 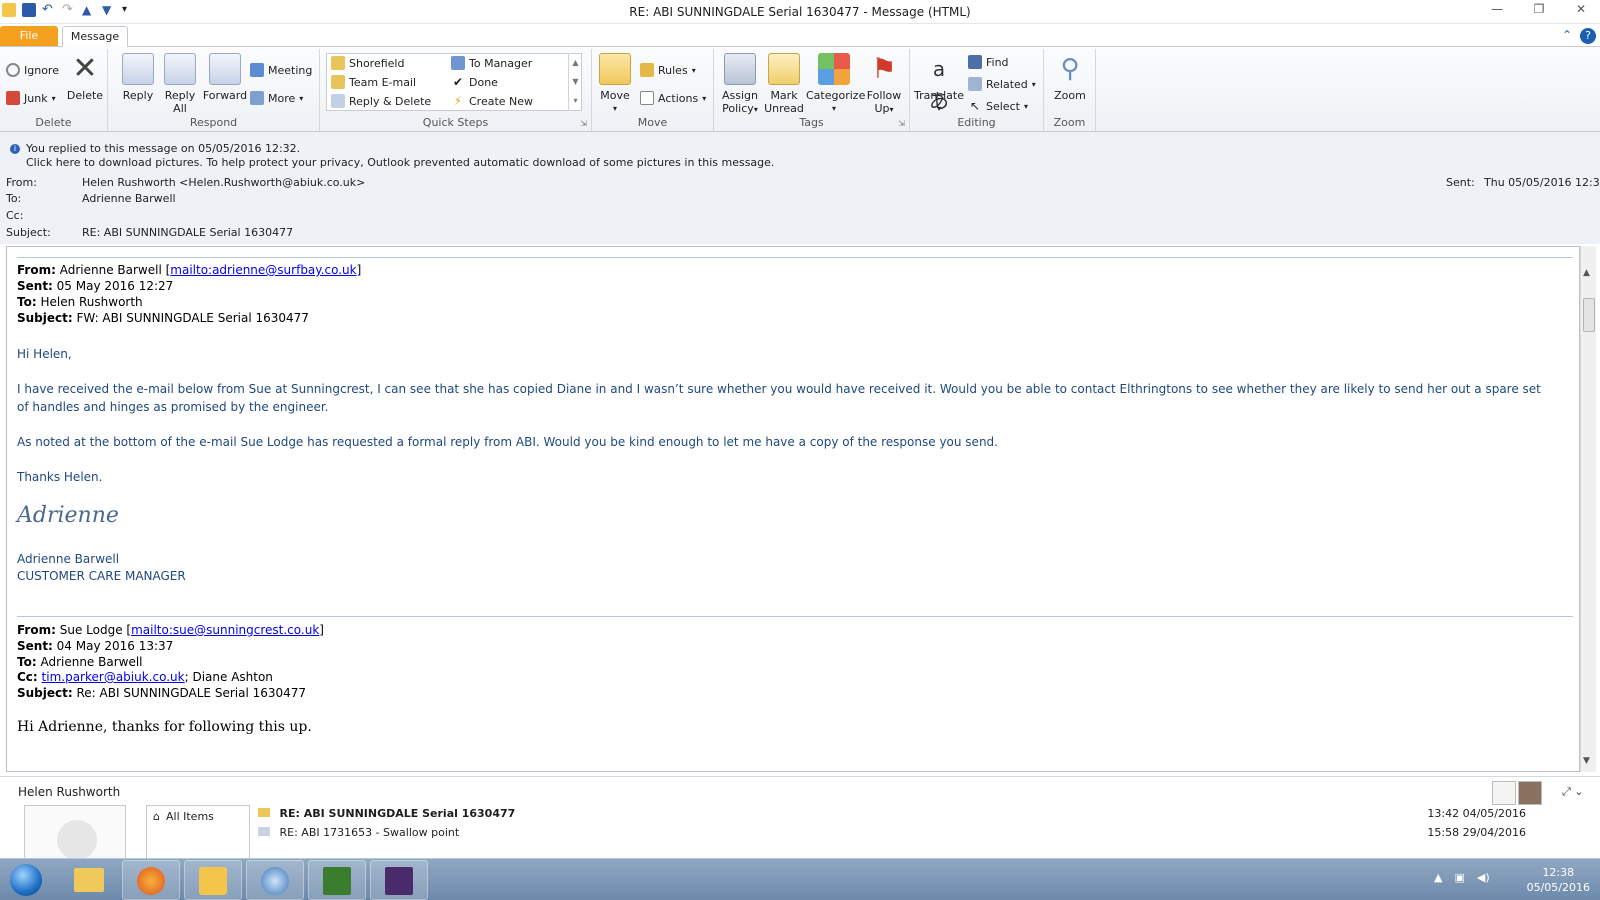 What do you see at coordinates (834, 69) in the screenshot?
I see `categorize-icon` at bounding box center [834, 69].